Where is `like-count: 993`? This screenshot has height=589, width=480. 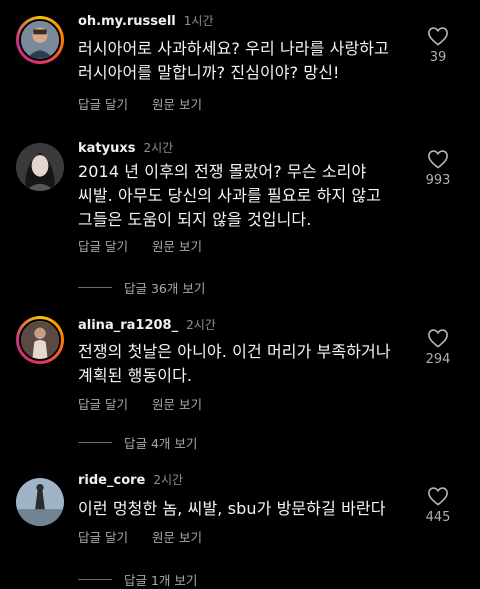 like-count: 993 is located at coordinates (438, 180).